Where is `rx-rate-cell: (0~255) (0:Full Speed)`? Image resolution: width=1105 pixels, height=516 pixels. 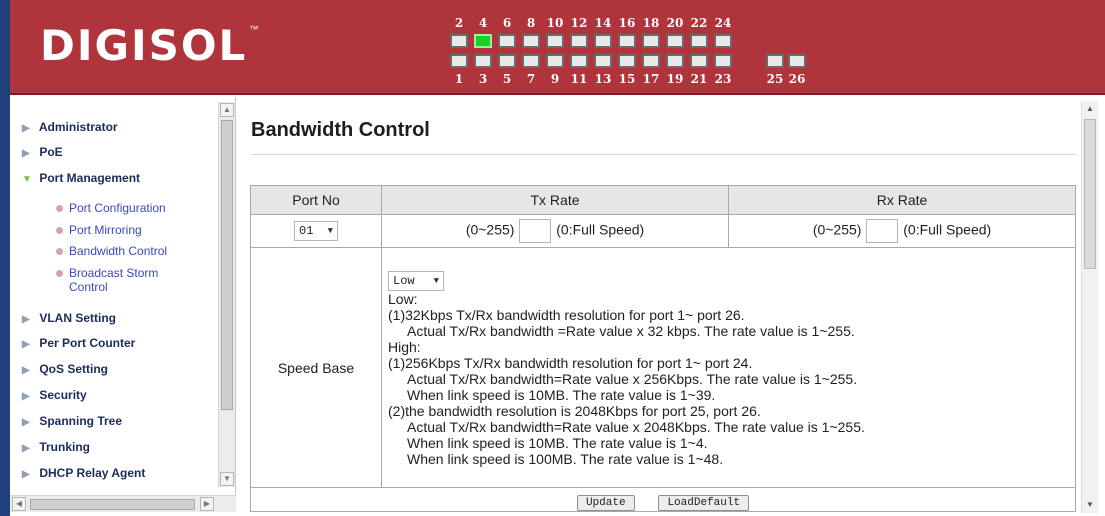
rx-rate-cell: (0~255) (0:Full Speed) is located at coordinates (902, 231).